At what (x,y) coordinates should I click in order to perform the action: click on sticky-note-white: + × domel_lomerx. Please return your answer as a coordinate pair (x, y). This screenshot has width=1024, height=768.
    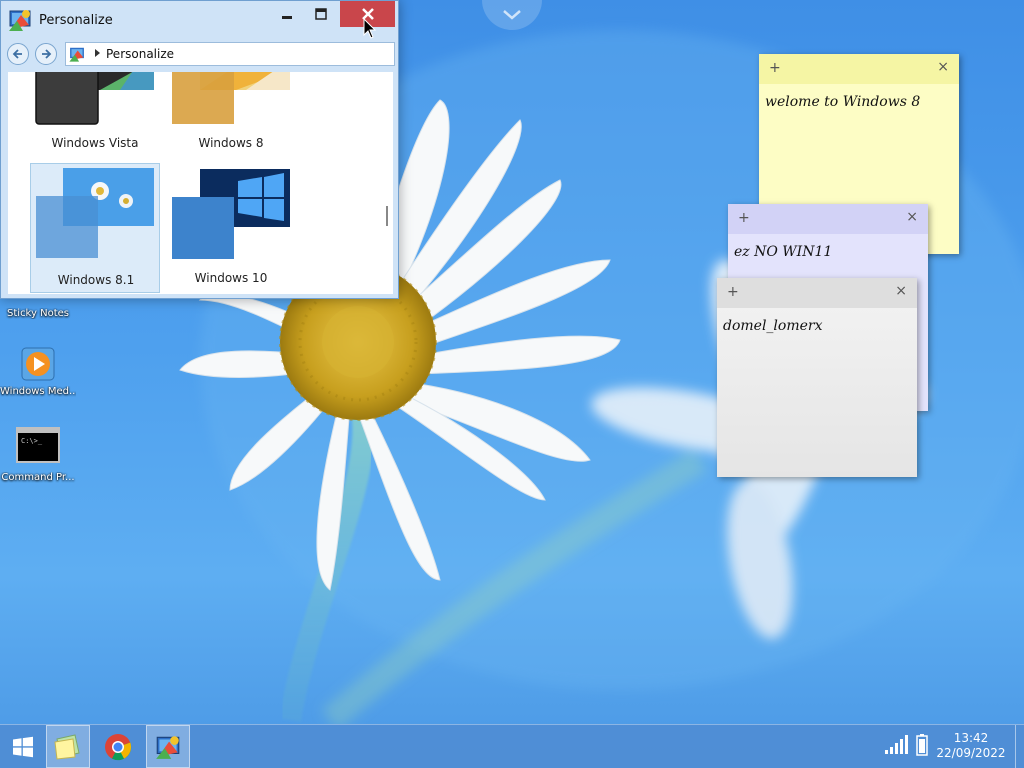
    Looking at the image, I should click on (817, 377).